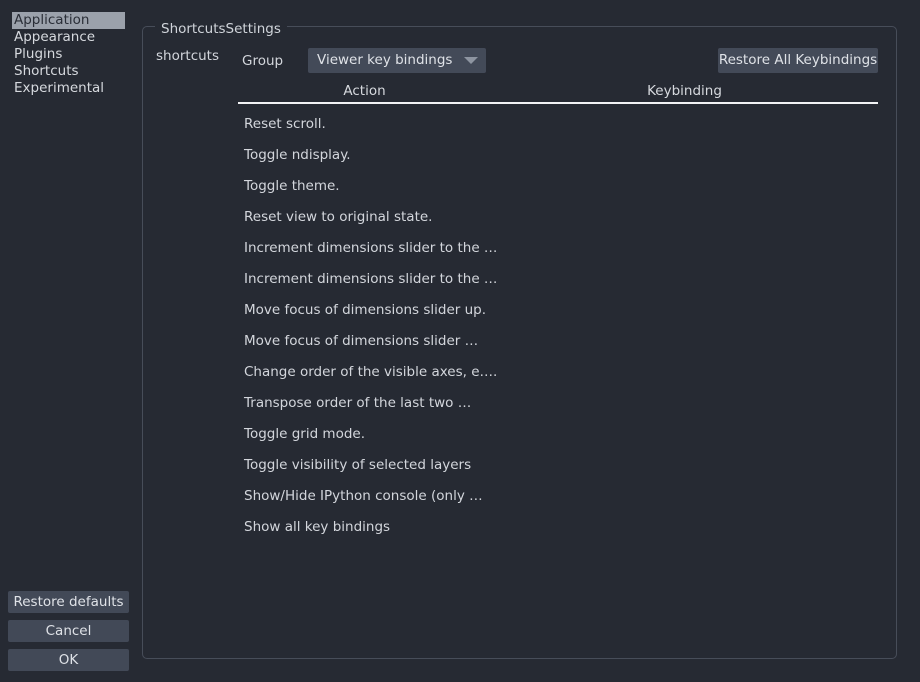 This screenshot has height=682, width=920. What do you see at coordinates (558, 437) in the screenshot?
I see `table-row: Toggle grid mode.` at bounding box center [558, 437].